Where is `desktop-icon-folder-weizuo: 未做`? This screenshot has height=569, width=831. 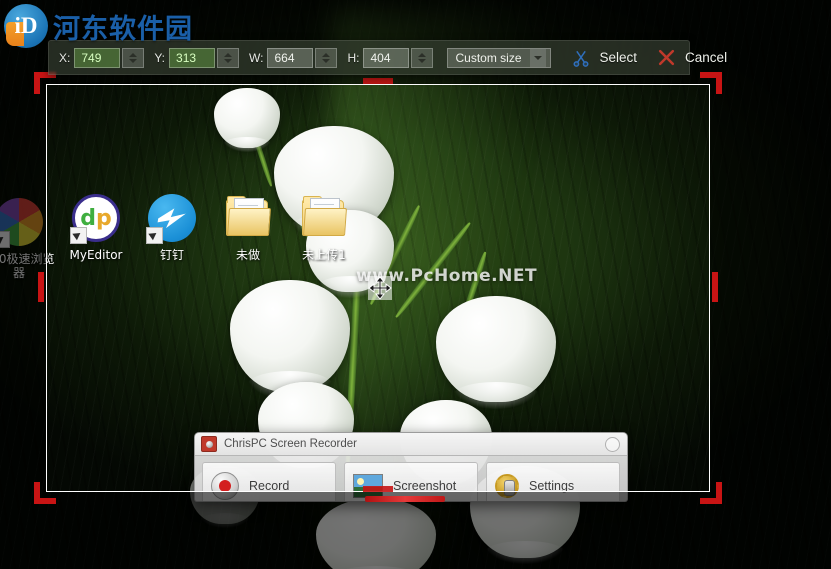
desktop-icon-folder-weizuo: 未做 is located at coordinates (248, 228).